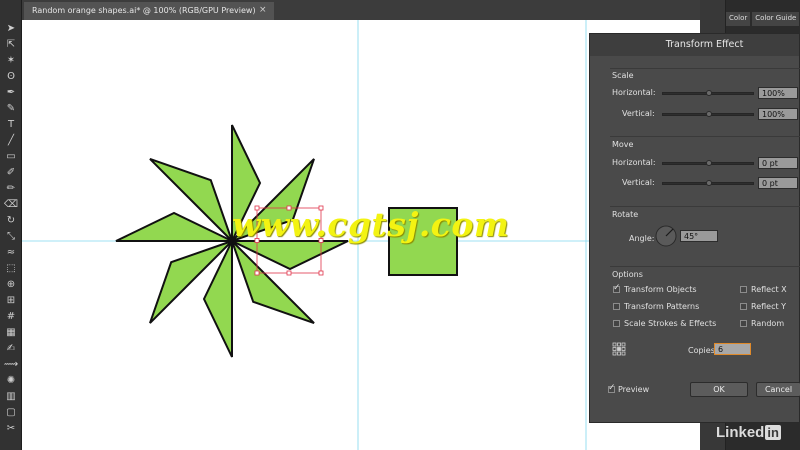 Image resolution: width=800 pixels, height=450 pixels. Describe the element at coordinates (623, 75) in the screenshot. I see `scale-label: Scale` at that location.